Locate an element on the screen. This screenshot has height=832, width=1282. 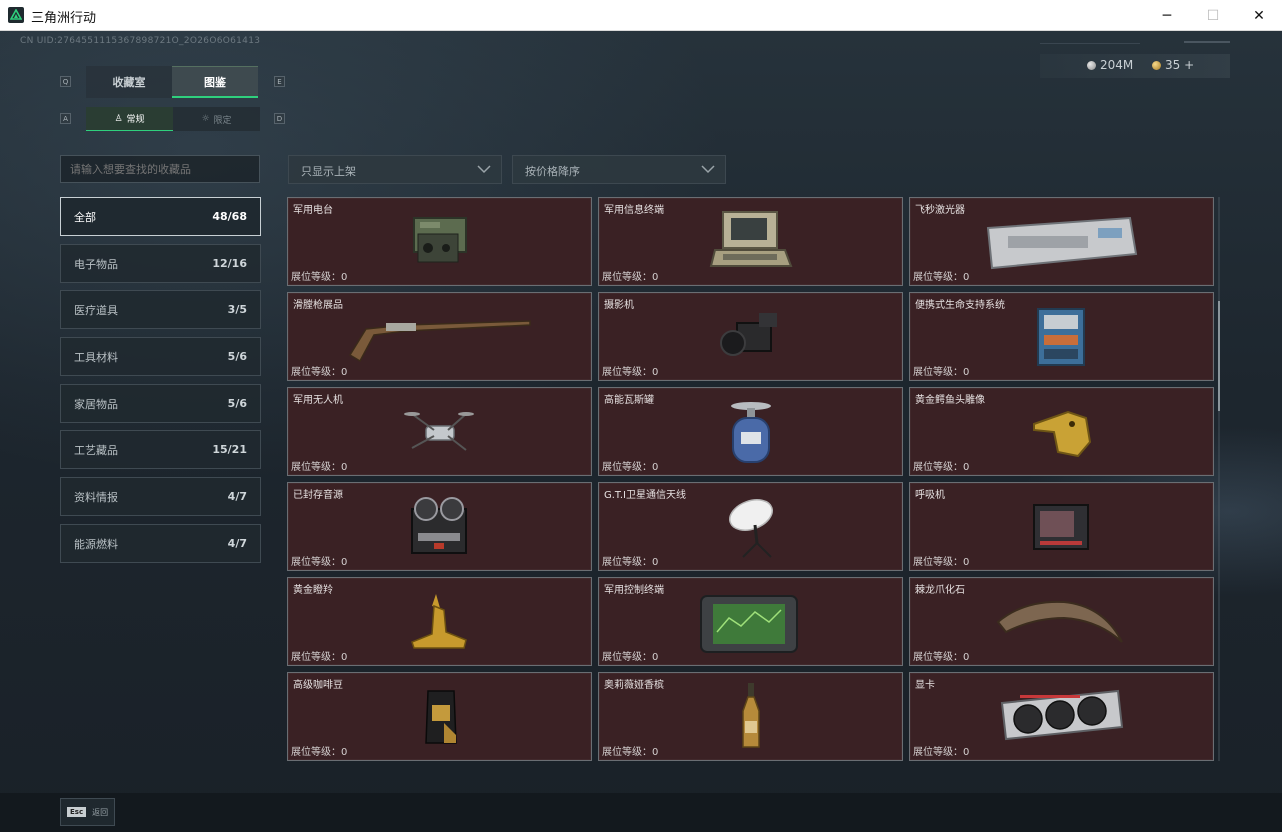
item-name: 奥莉薇娅香槟 is located at coordinates (634, 685).